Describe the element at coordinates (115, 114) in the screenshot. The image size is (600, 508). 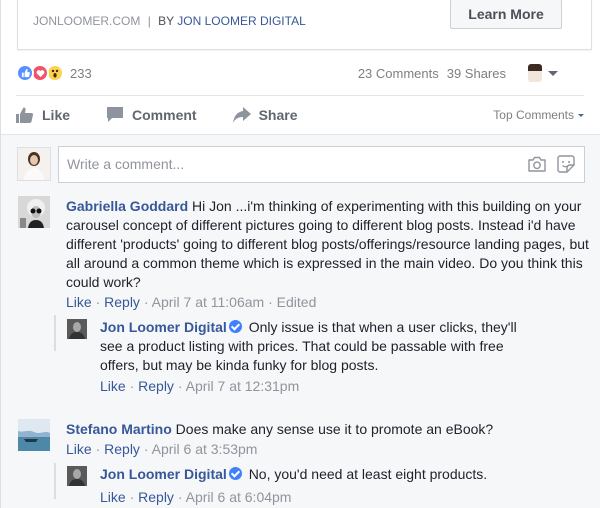
I see `comment-bubble-icon` at that location.